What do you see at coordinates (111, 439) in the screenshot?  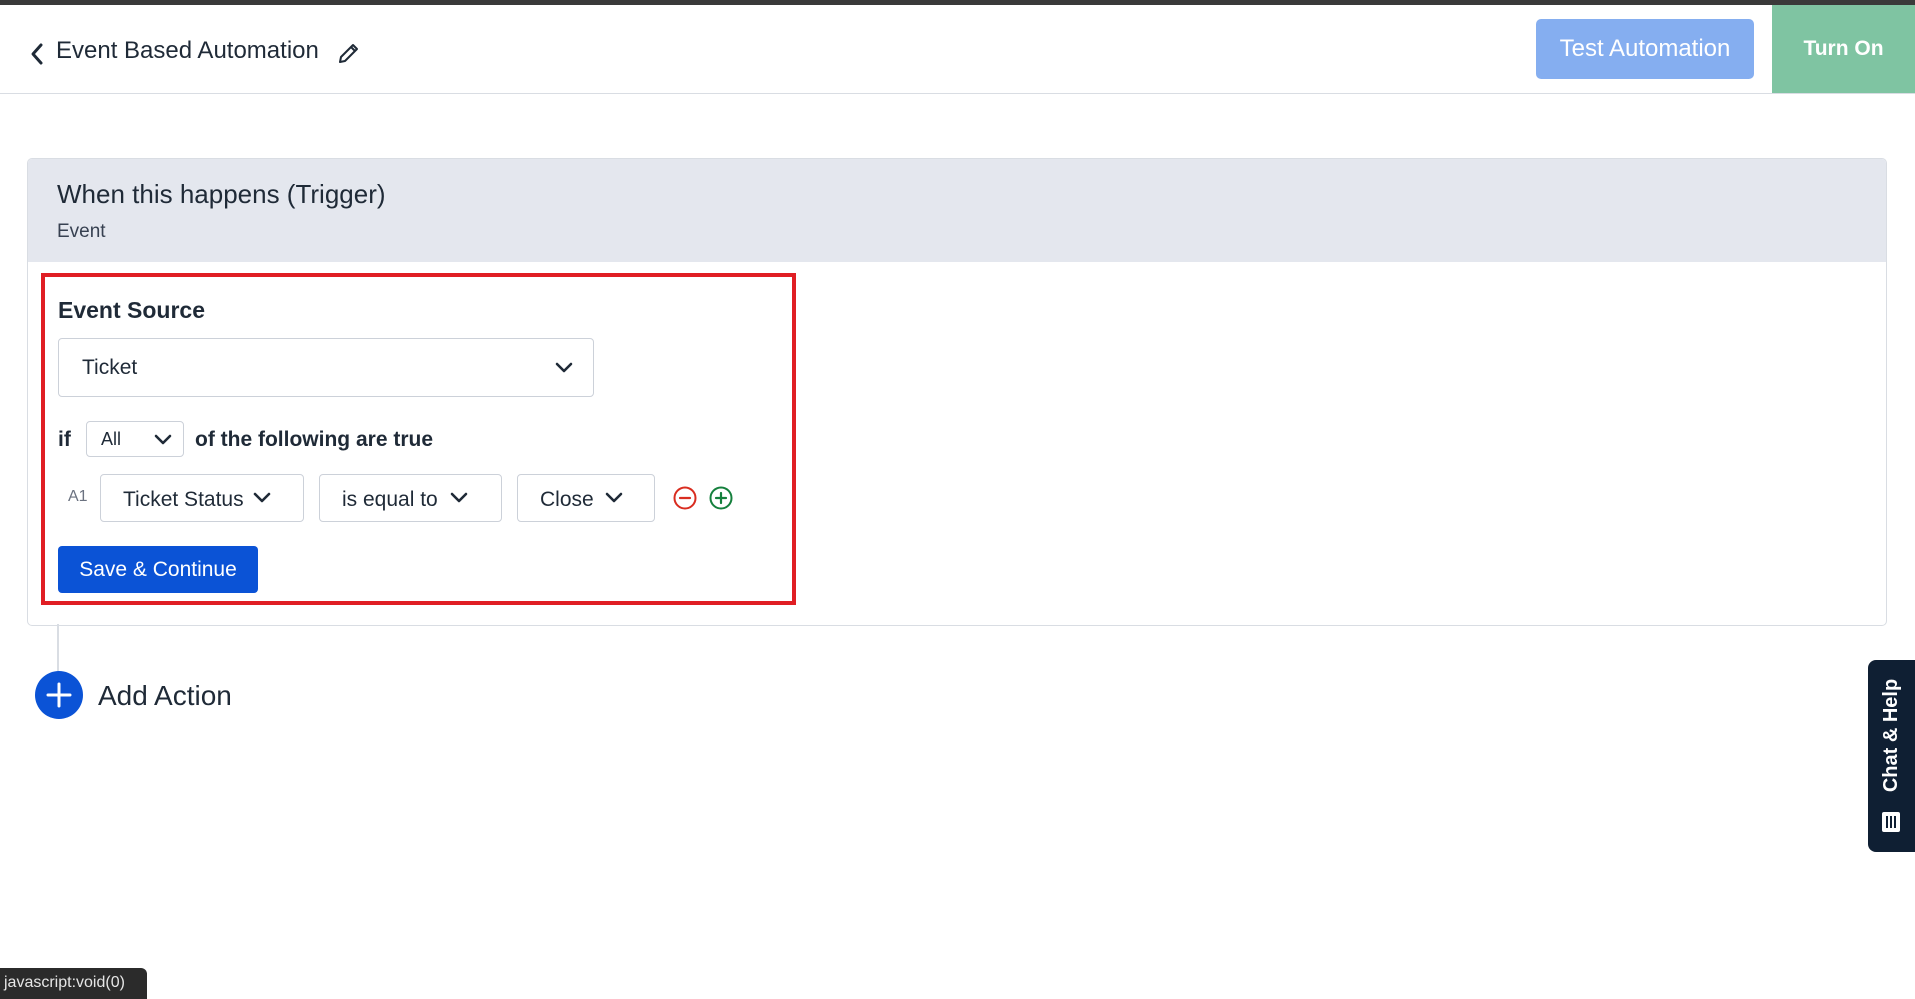 I see `match-value: All` at bounding box center [111, 439].